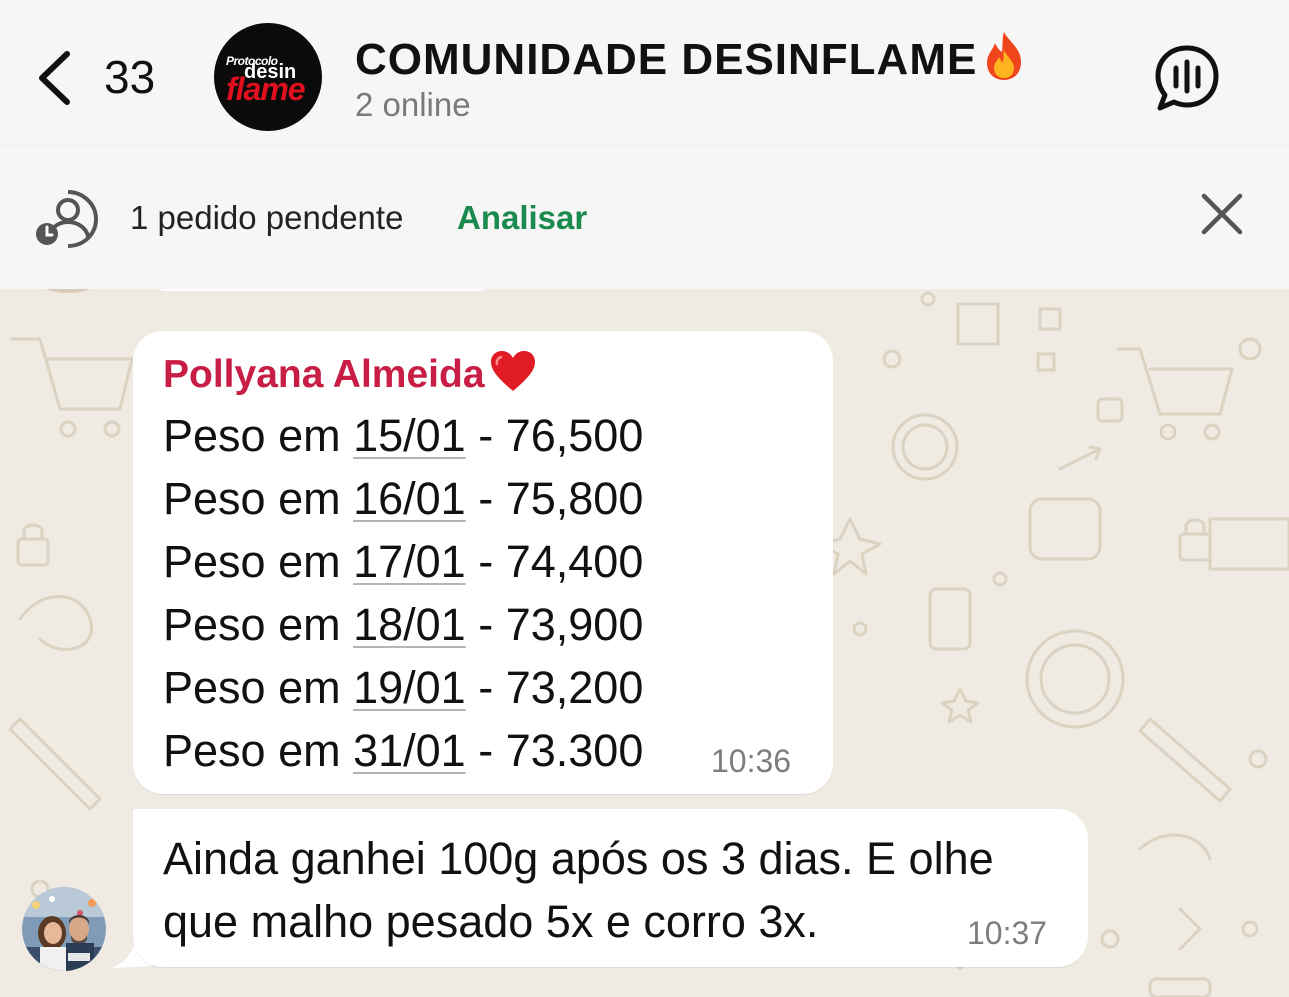  I want to click on date-link: 16/01, so click(409, 498).